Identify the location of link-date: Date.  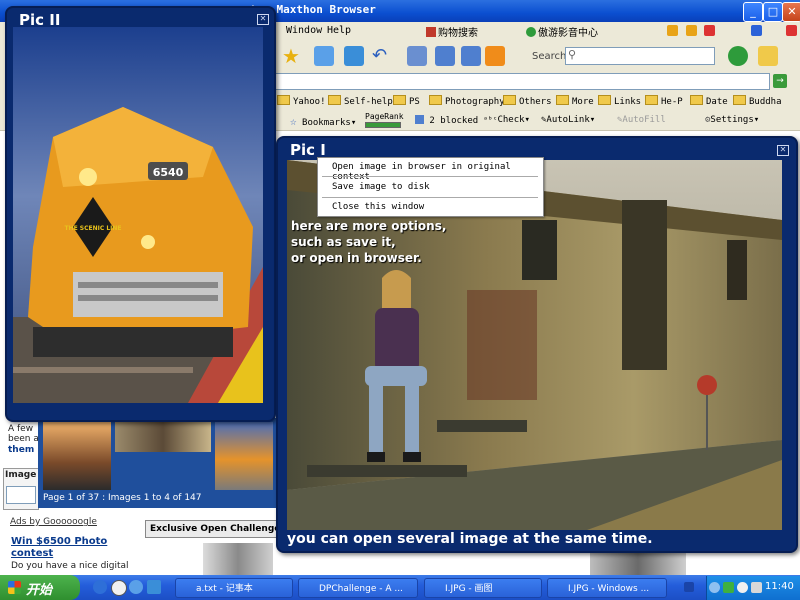
(709, 101).